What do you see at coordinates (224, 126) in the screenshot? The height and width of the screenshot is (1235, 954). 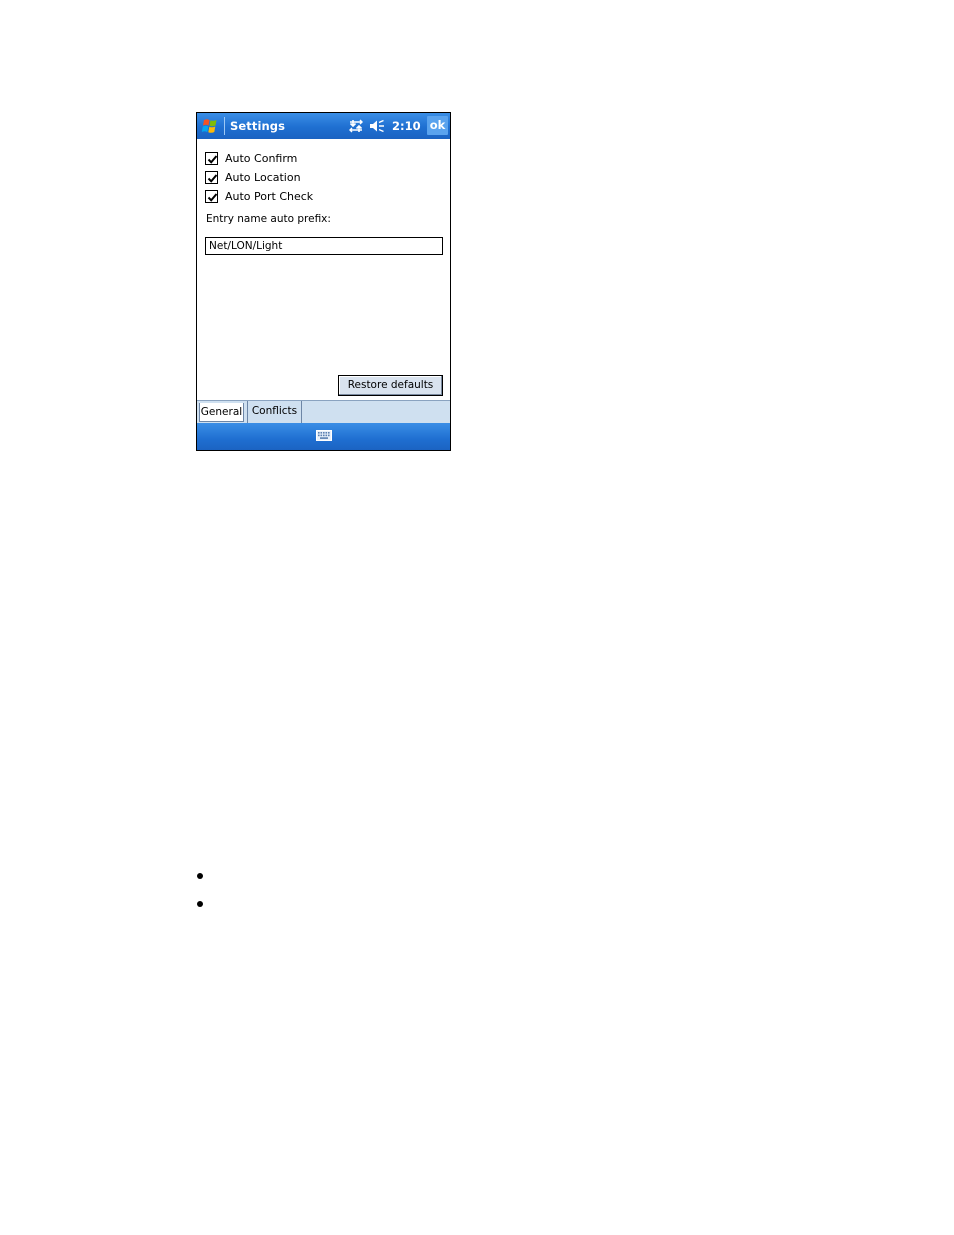 I see `title-separator` at bounding box center [224, 126].